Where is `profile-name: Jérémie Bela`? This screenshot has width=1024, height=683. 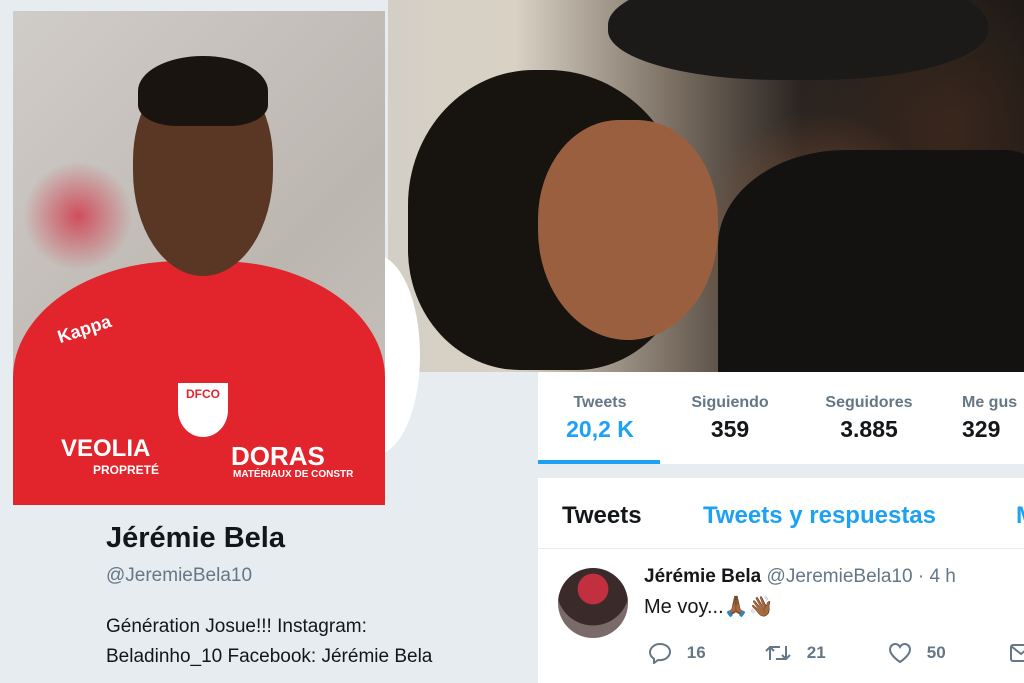
profile-name: Jérémie Bela is located at coordinates (195, 538).